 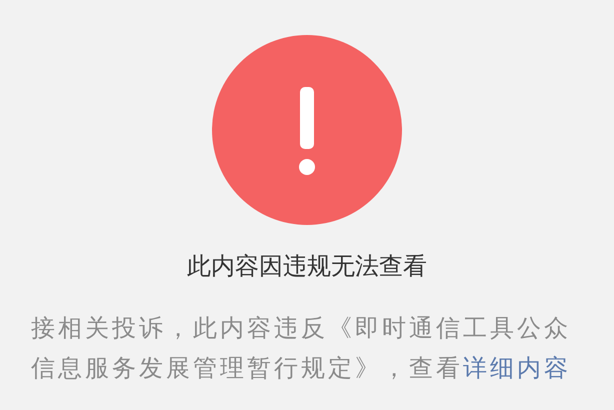 I want to click on details-link: 详细内容, so click(x=517, y=368).